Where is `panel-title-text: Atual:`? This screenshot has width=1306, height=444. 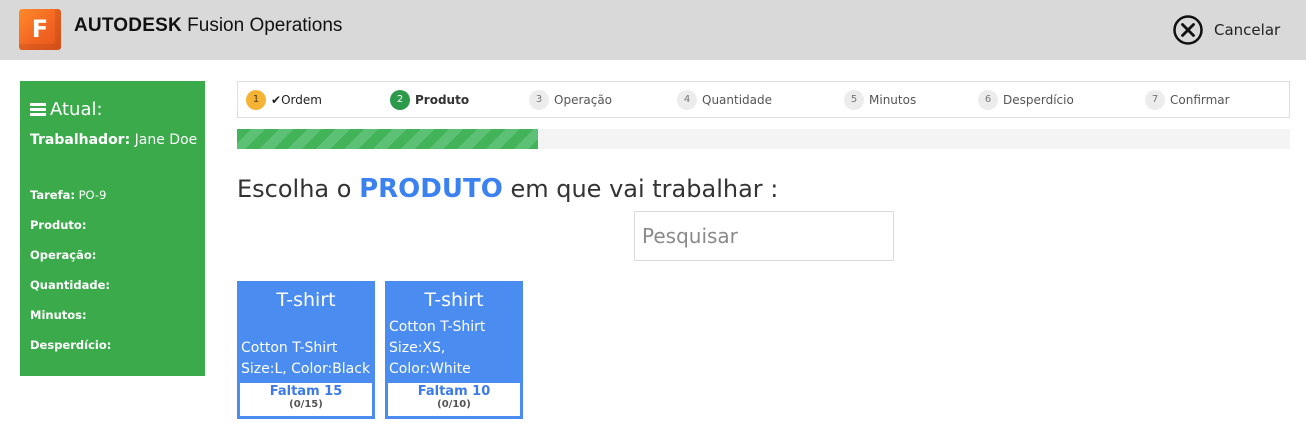 panel-title-text: Atual: is located at coordinates (76, 109).